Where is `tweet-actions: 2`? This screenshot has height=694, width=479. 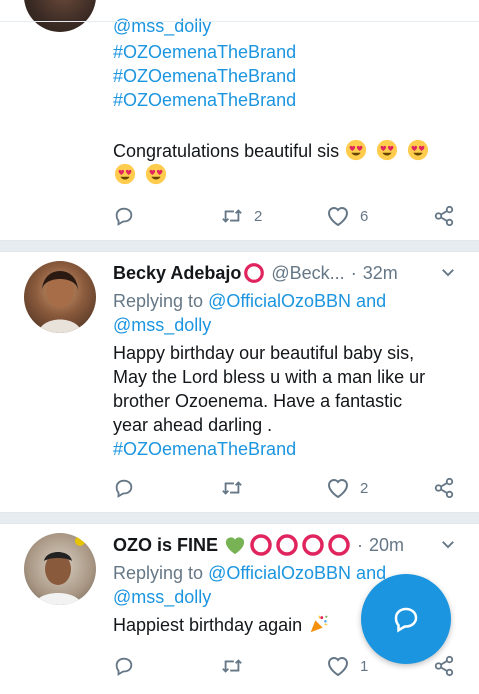 tweet-actions: 2 is located at coordinates (239, 488).